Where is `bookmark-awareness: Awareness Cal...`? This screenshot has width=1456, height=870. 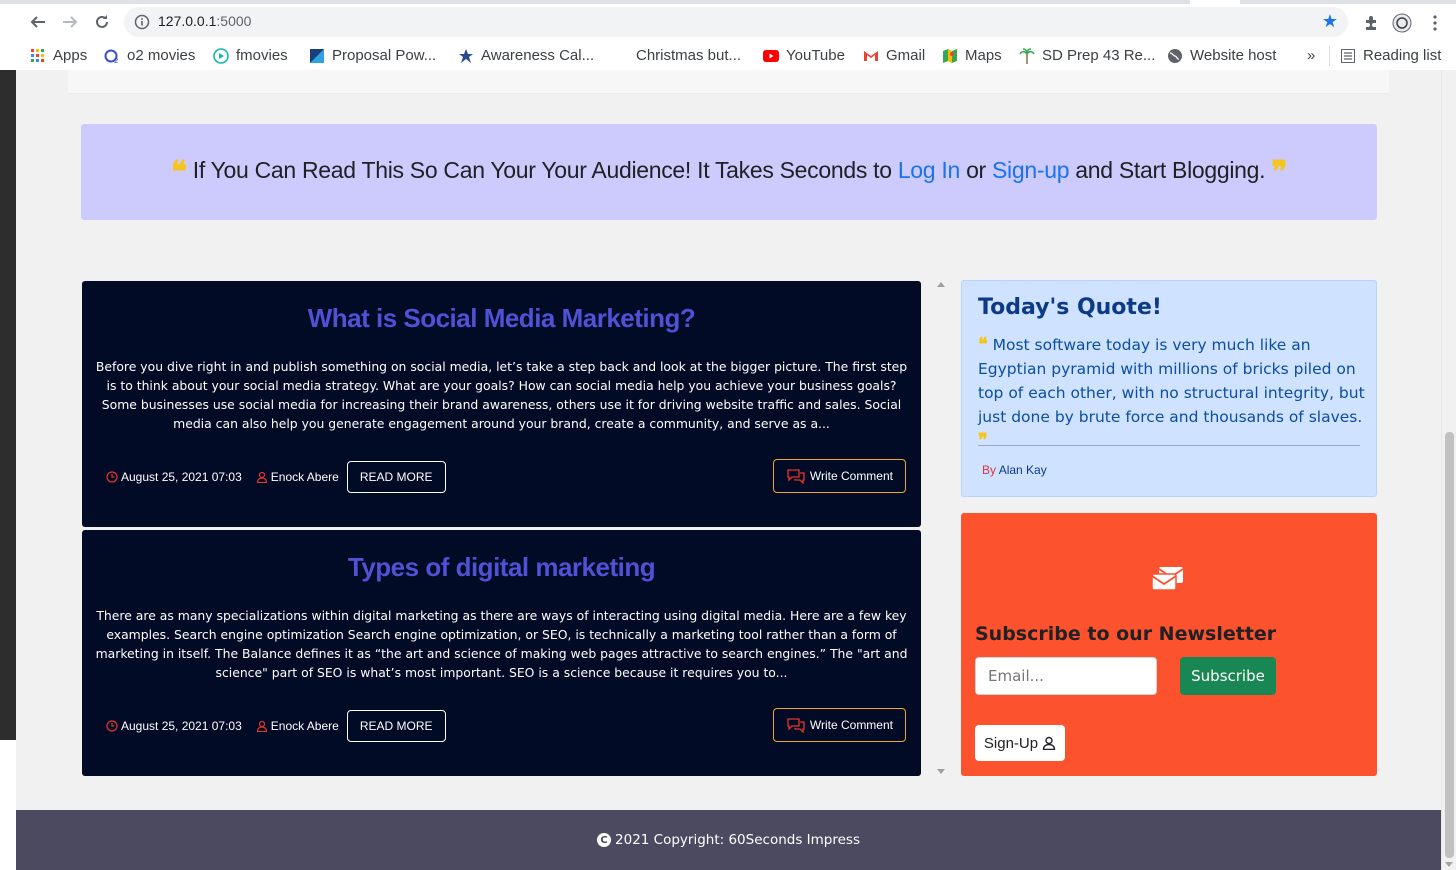 bookmark-awareness: Awareness Cal... is located at coordinates (526, 56).